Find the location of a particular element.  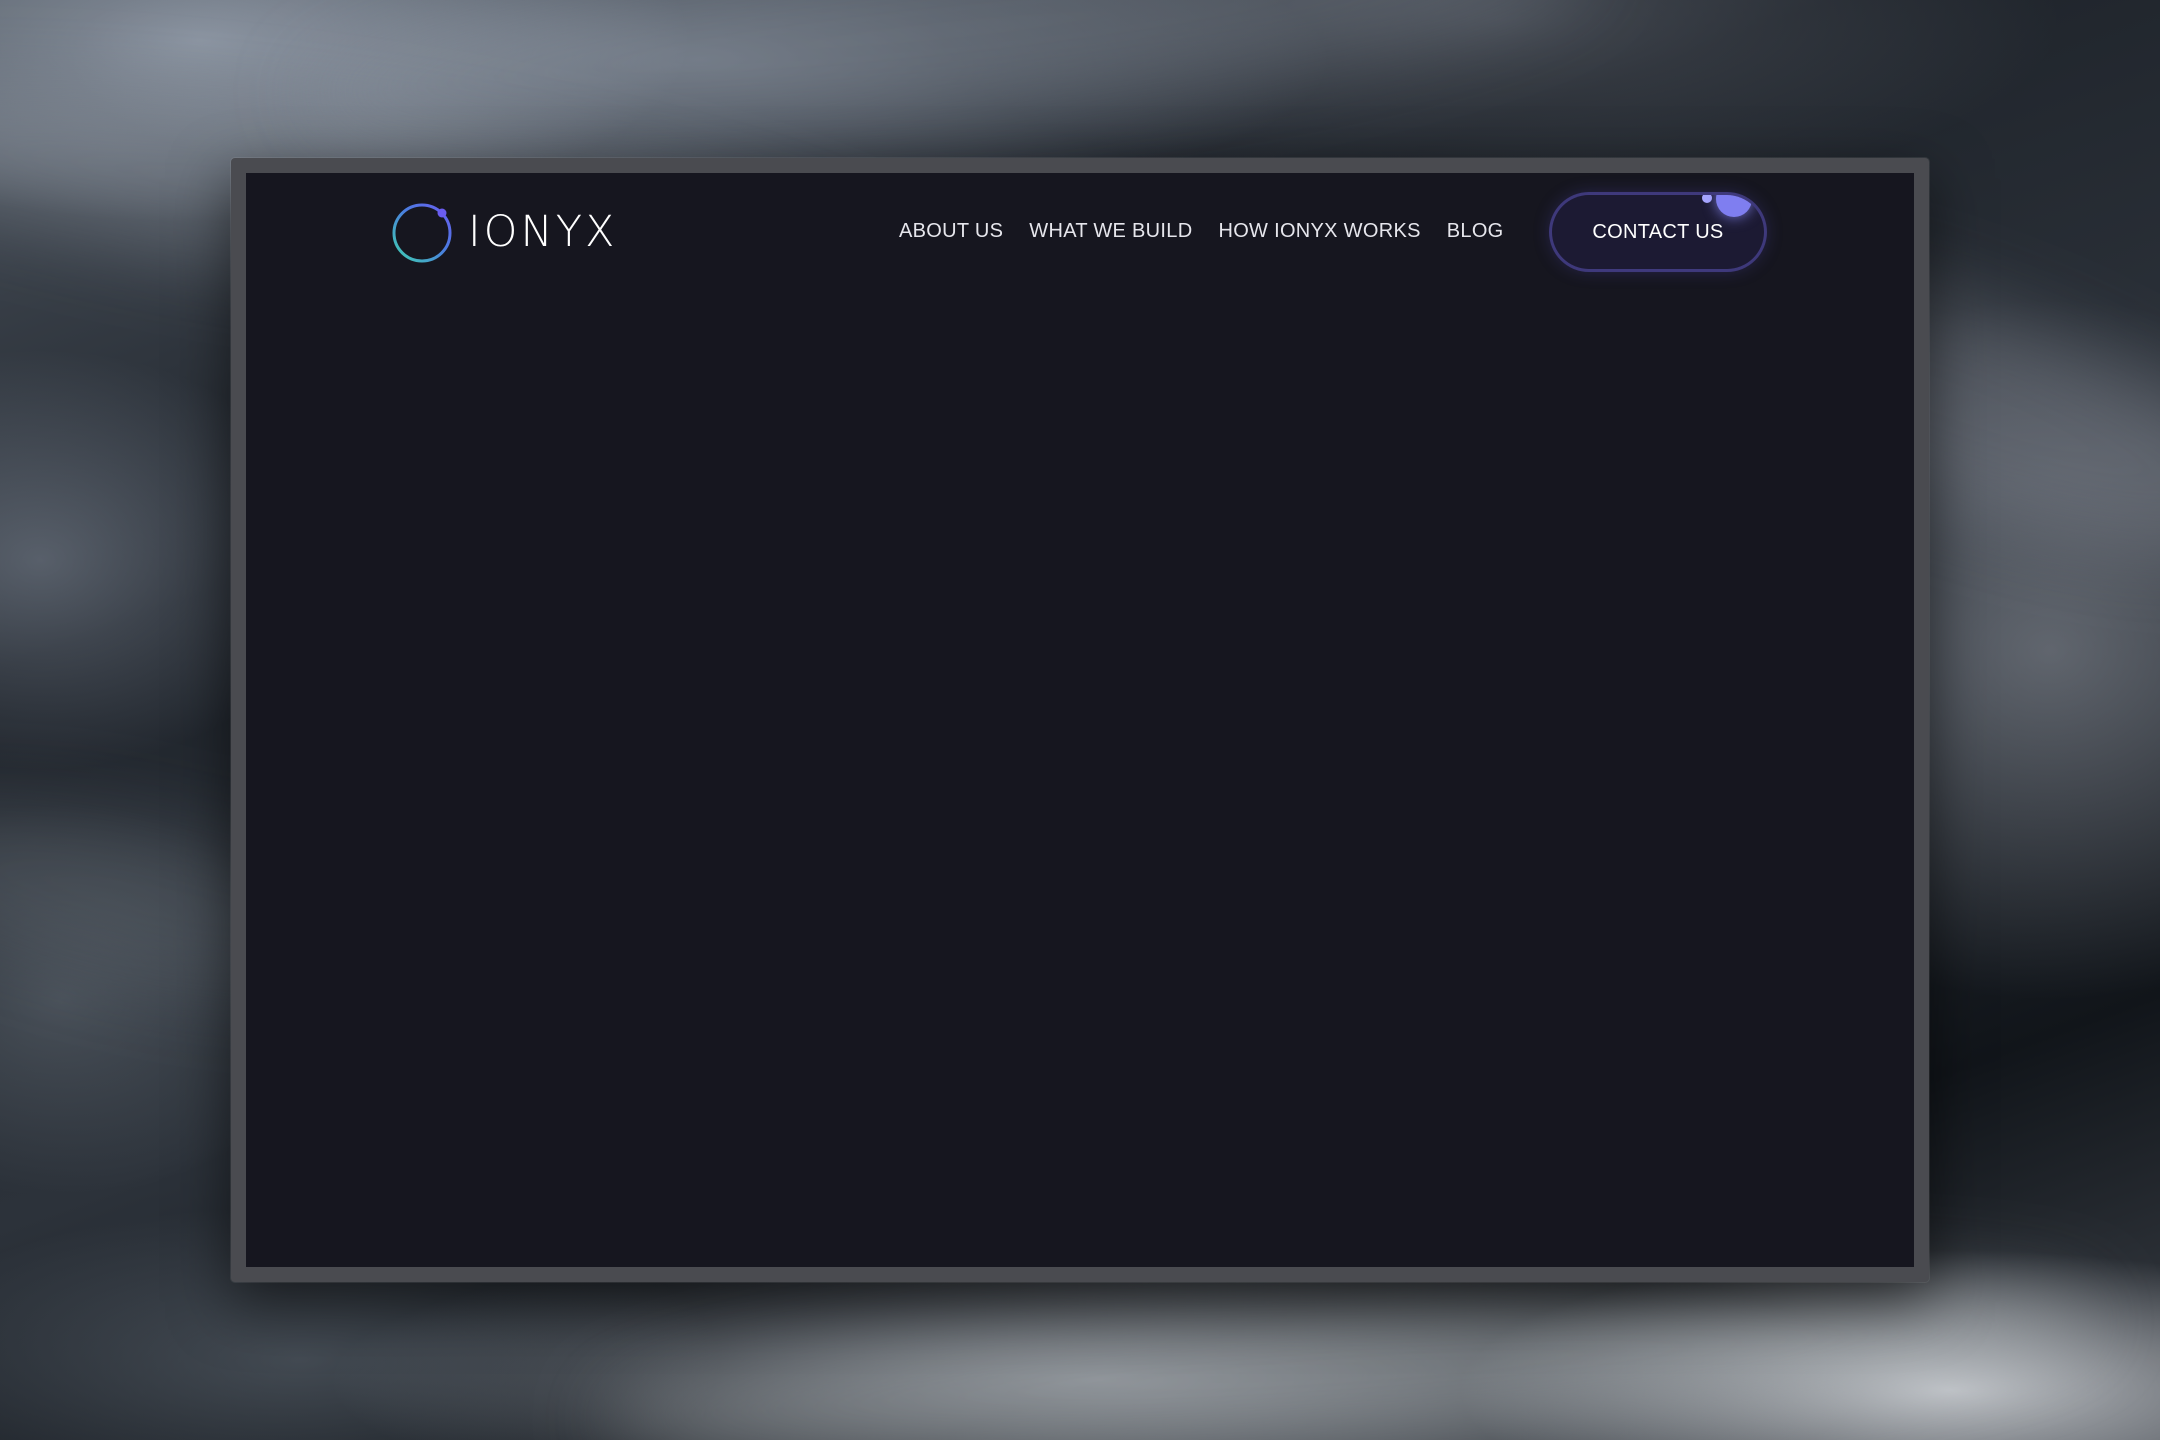

contact-us-button: CONTACT US is located at coordinates (1658, 232).